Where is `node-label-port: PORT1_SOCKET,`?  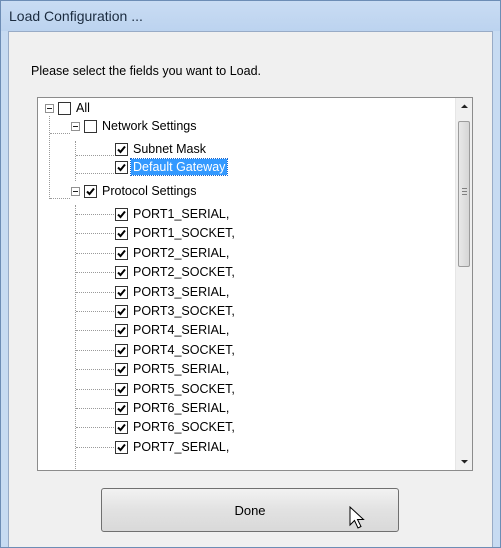 node-label-port: PORT1_SOCKET, is located at coordinates (184, 233).